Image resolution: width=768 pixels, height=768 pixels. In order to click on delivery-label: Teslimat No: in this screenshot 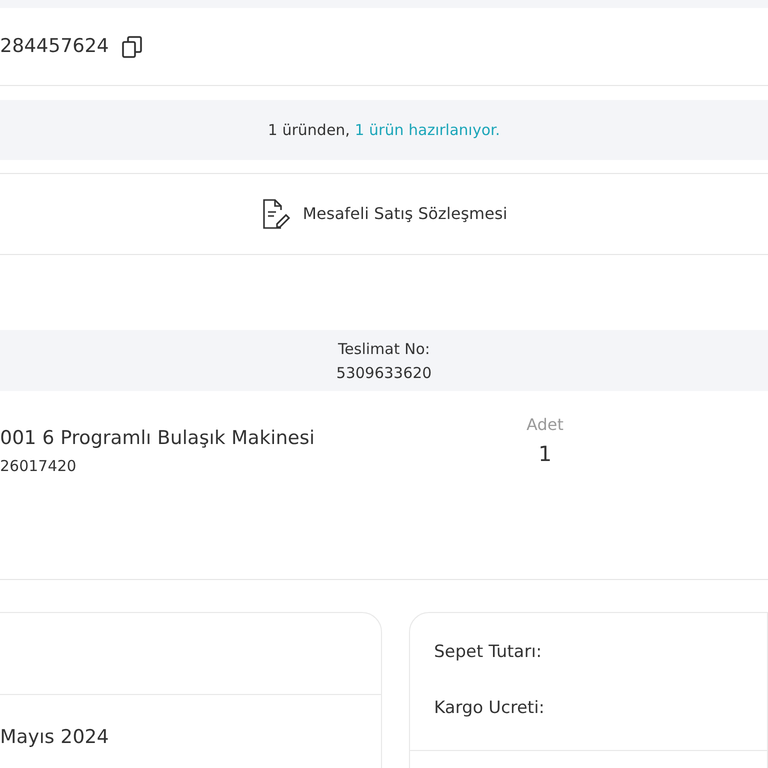, I will do `click(384, 349)`.